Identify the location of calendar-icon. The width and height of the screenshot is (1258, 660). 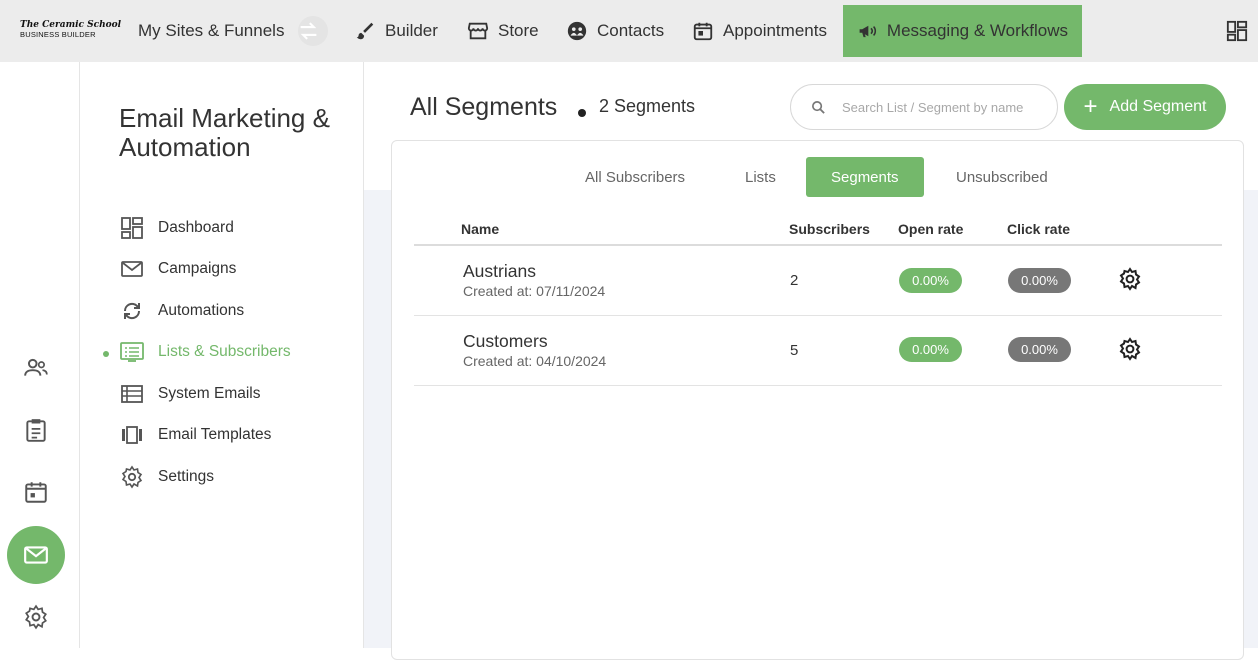
(703, 31).